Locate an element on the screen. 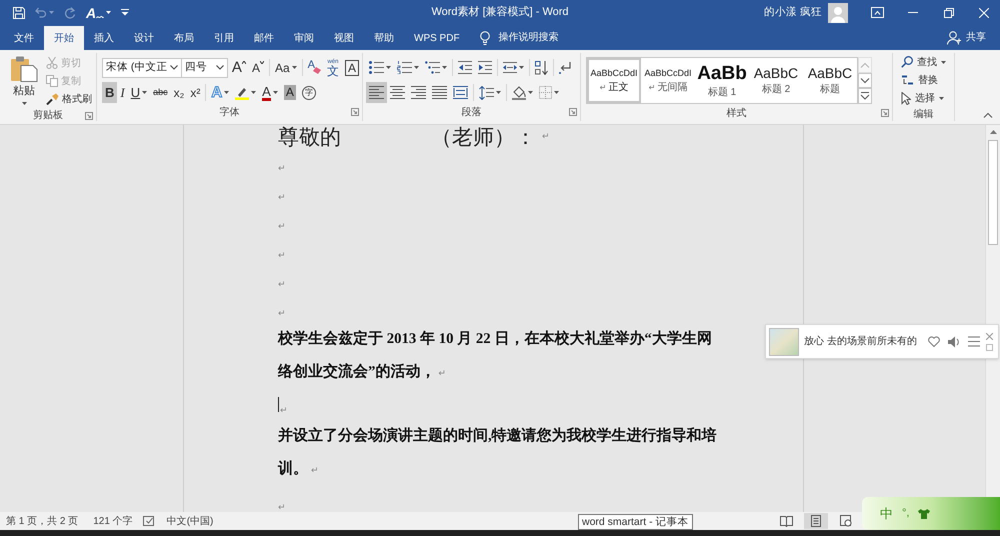 The height and width of the screenshot is (536, 1000). page-count: 第 1 页，共 2 页 is located at coordinates (42, 521).